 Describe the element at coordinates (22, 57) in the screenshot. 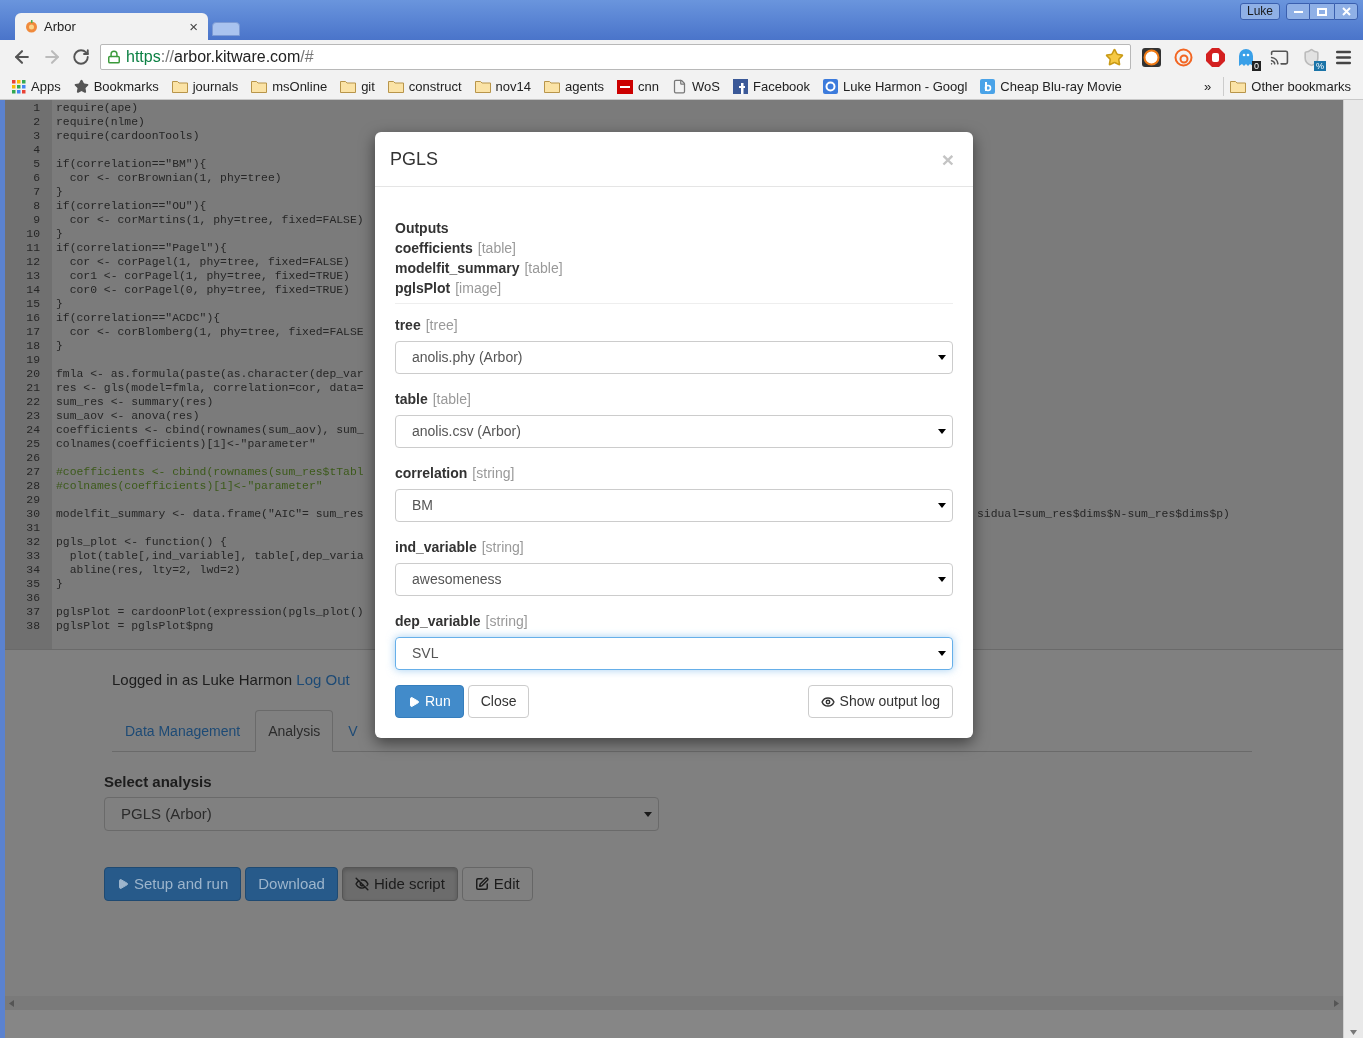

I see `back-icon` at that location.